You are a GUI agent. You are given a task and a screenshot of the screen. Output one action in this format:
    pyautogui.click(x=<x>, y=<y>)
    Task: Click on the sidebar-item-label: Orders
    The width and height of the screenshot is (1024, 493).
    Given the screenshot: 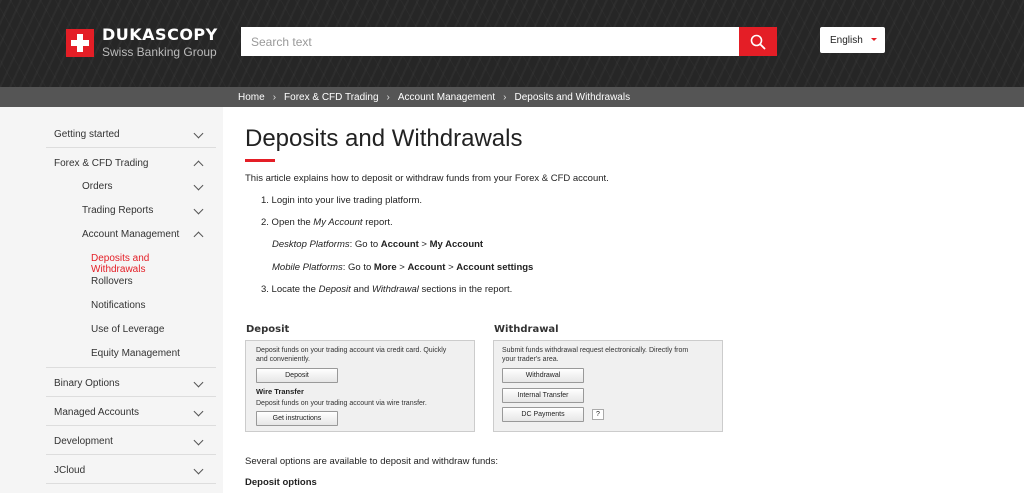 What is the action you would take?
    pyautogui.click(x=97, y=186)
    